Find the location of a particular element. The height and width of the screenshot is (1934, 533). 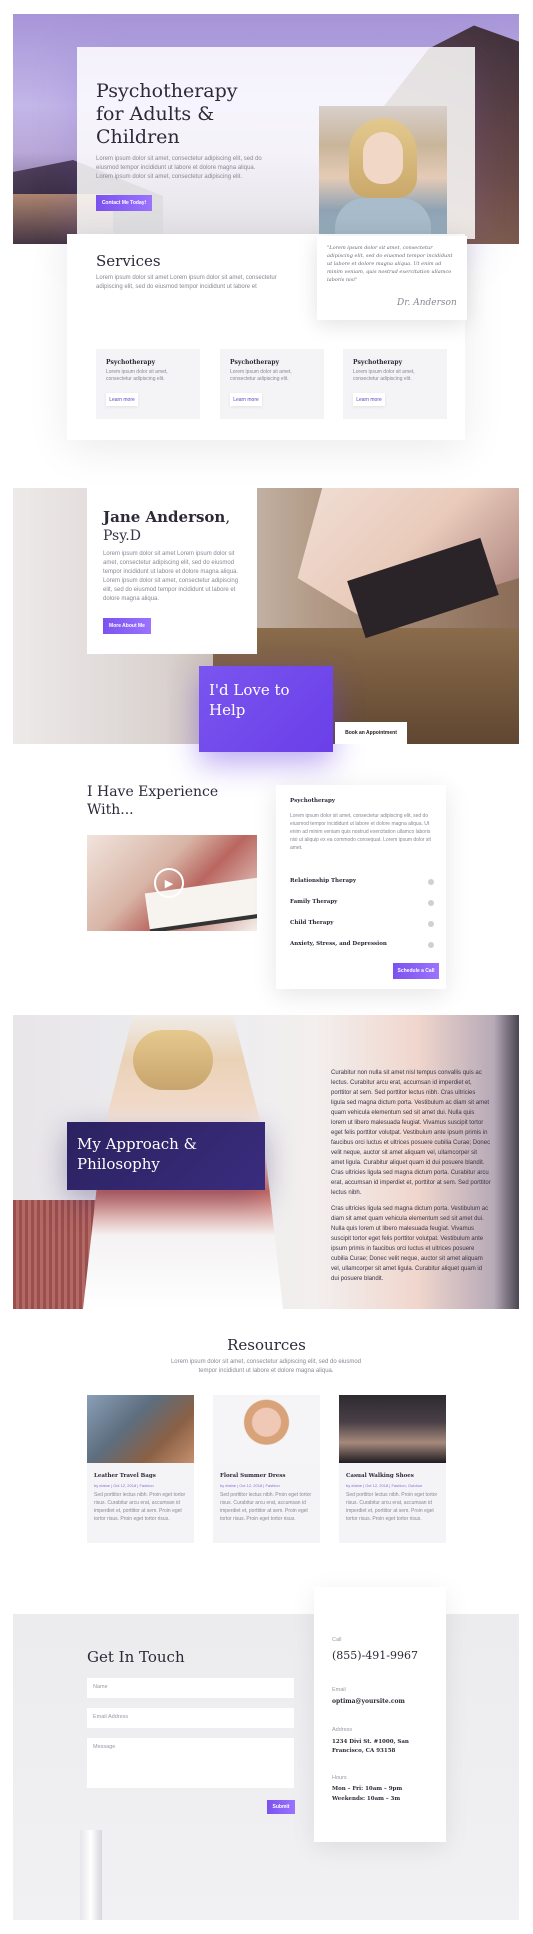

help-heading: I'd Love to Help is located at coordinates (249, 700).